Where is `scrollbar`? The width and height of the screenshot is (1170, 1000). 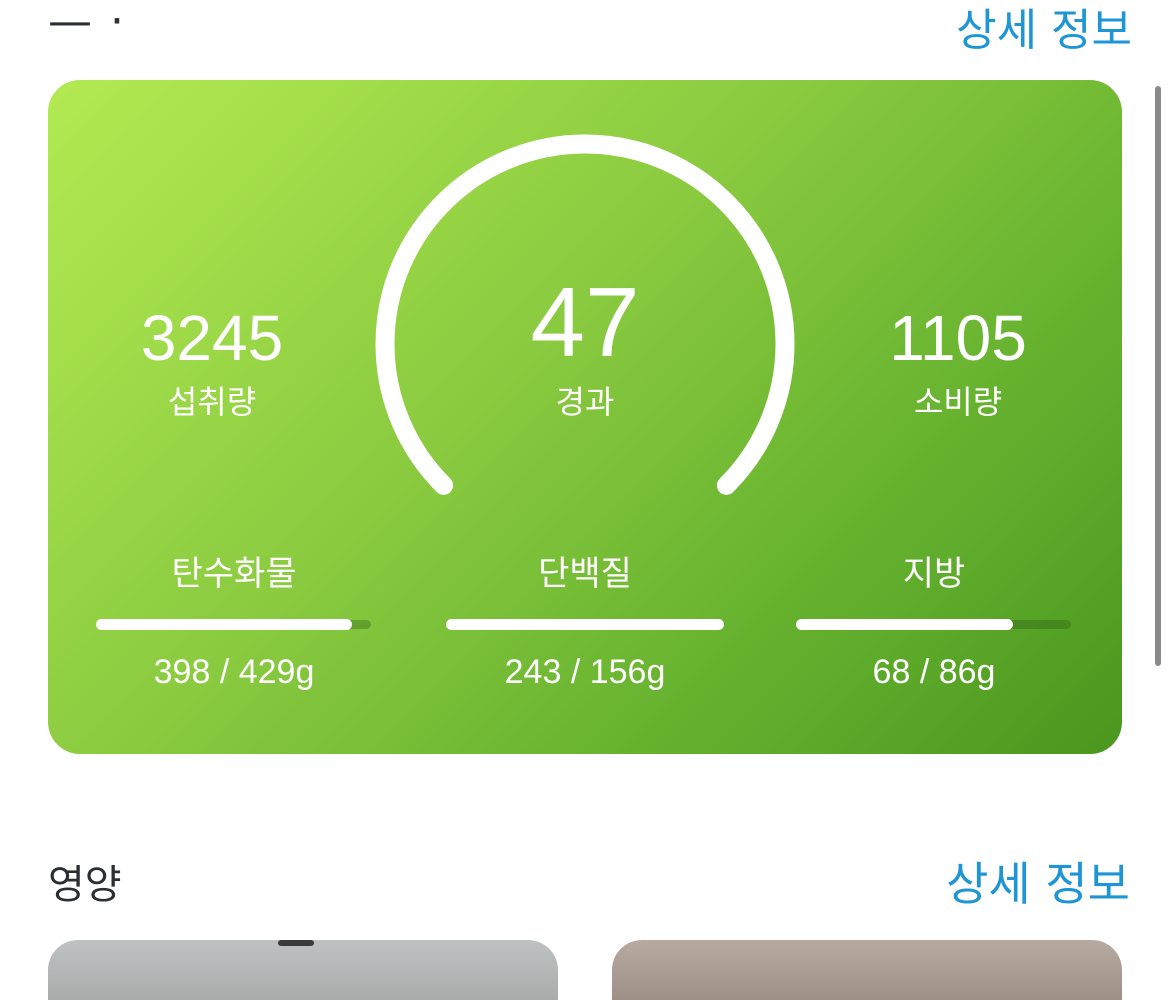
scrollbar is located at coordinates (1158, 376).